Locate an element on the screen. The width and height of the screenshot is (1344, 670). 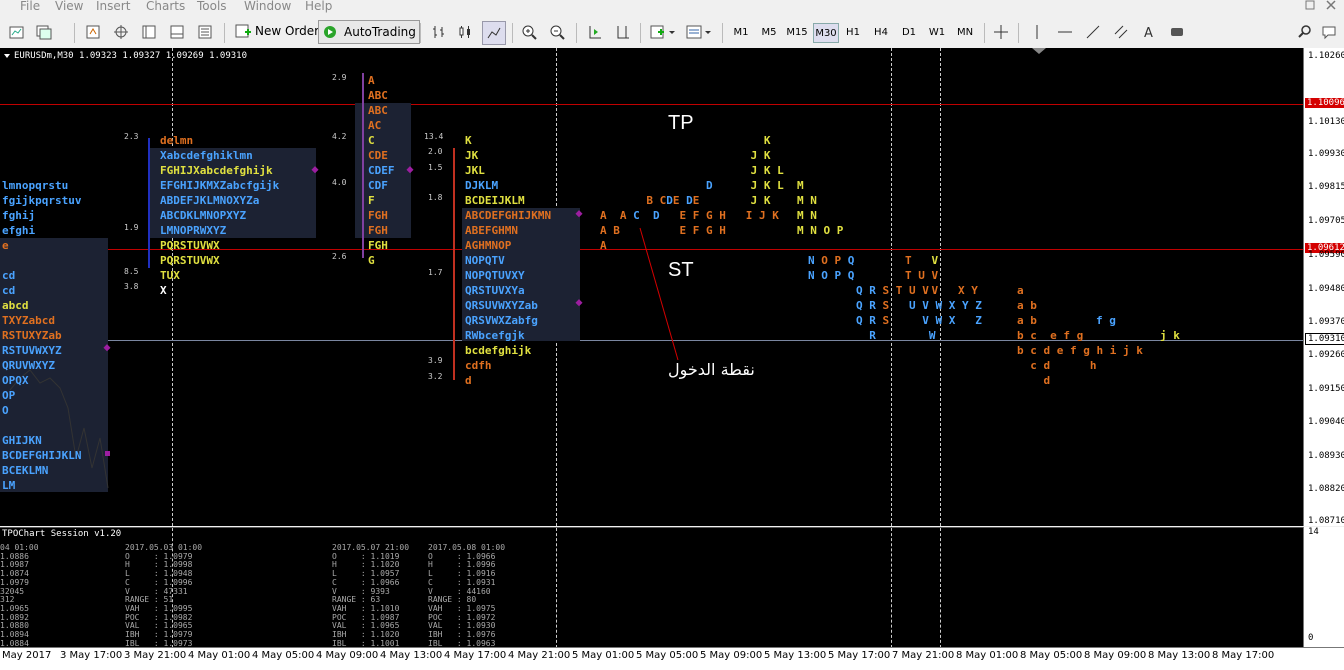
svg-text: A is located at coordinates (1148, 33).